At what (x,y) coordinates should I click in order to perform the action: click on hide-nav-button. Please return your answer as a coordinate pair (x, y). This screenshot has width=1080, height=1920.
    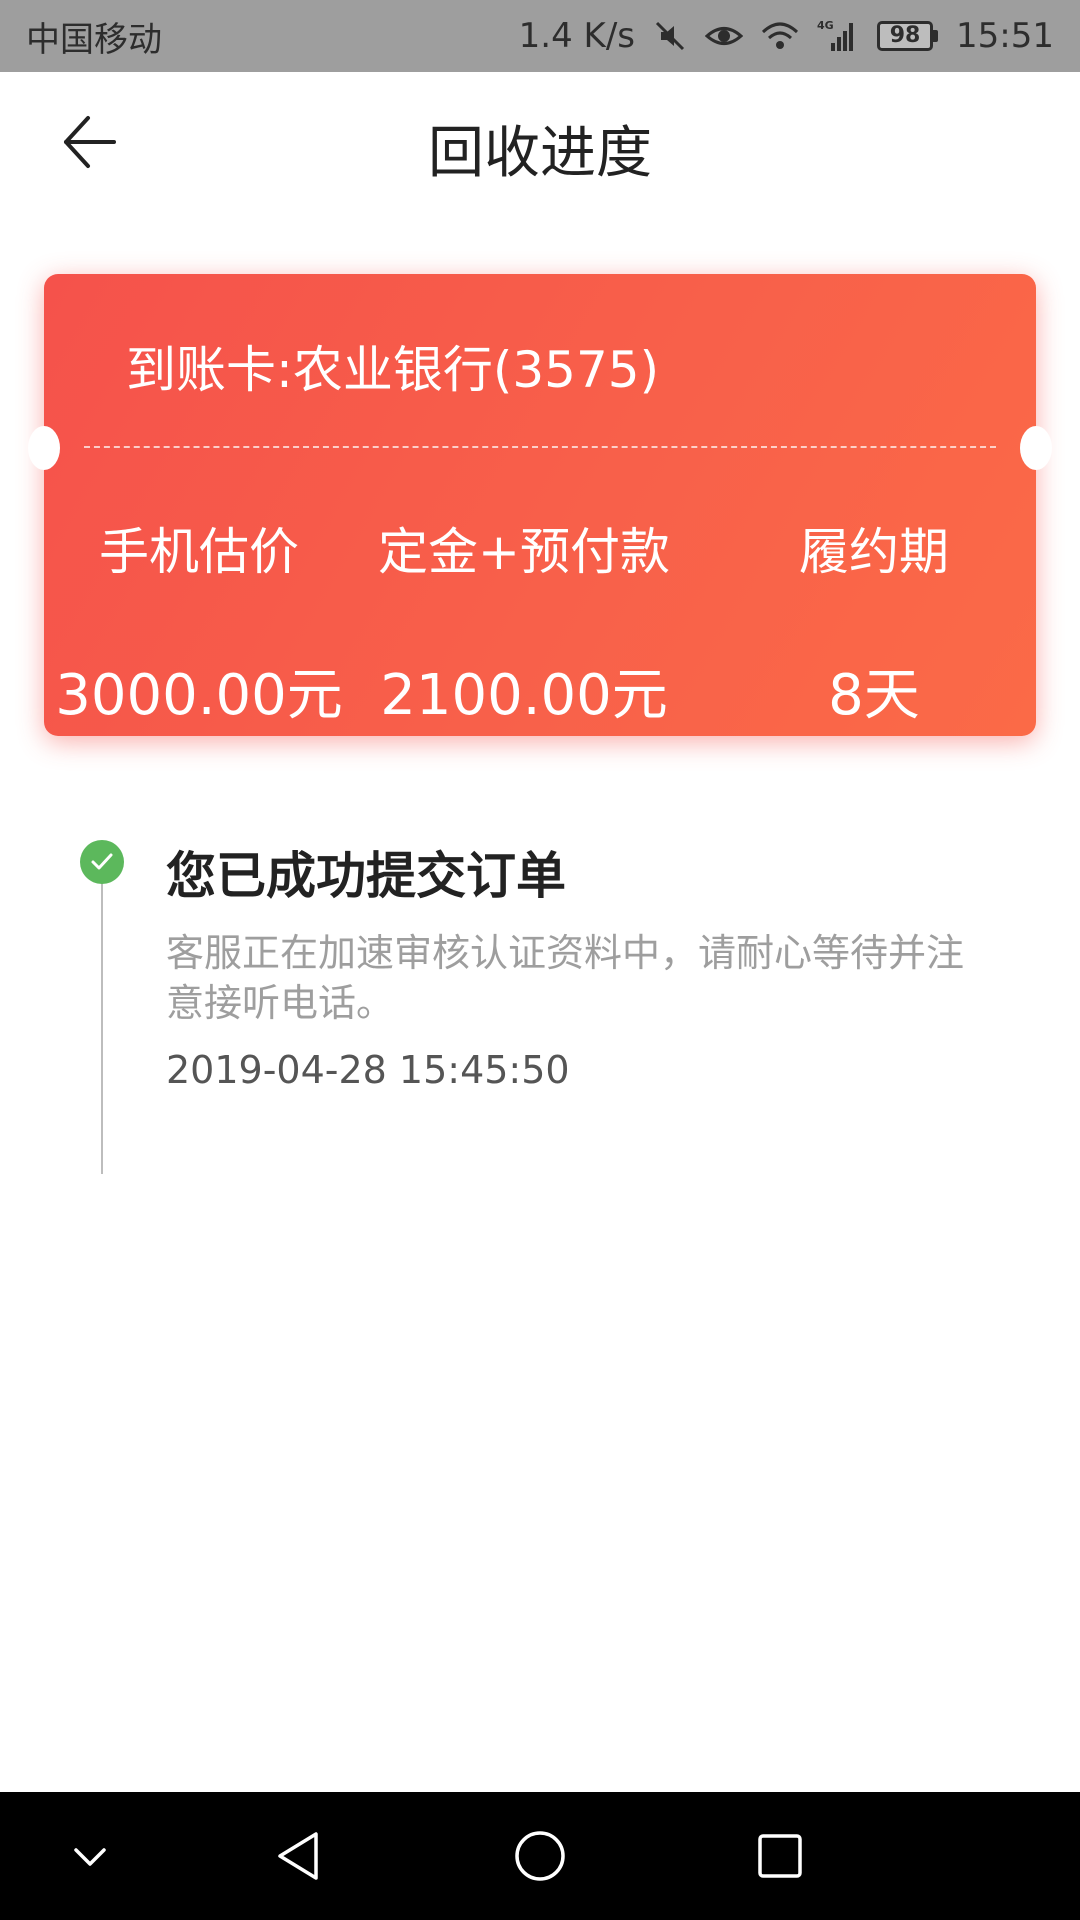
    Looking at the image, I should click on (90, 1856).